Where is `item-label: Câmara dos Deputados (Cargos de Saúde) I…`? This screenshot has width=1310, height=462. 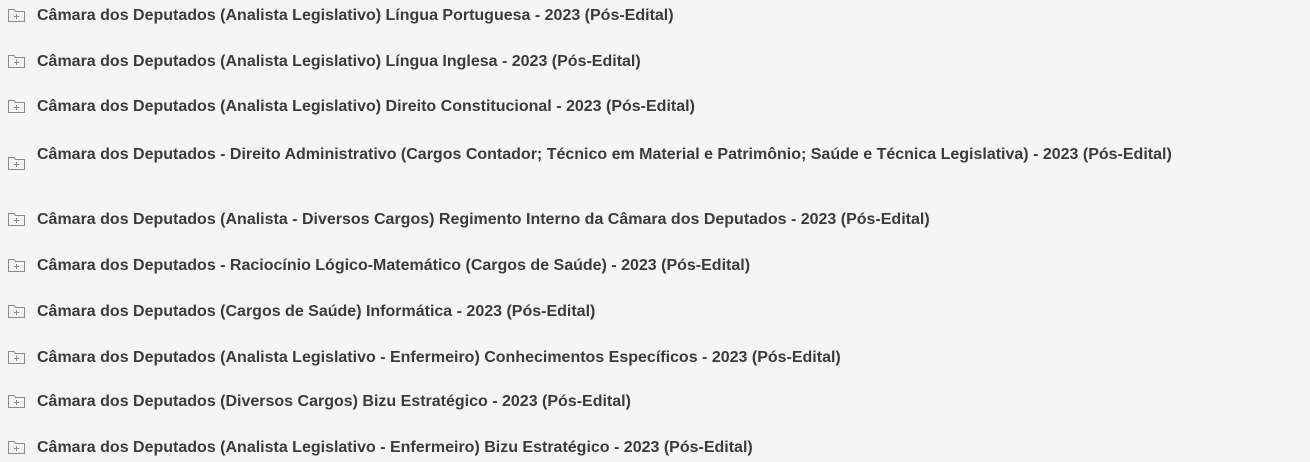 item-label: Câmara dos Deputados (Cargos de Saúde) I… is located at coordinates (316, 311).